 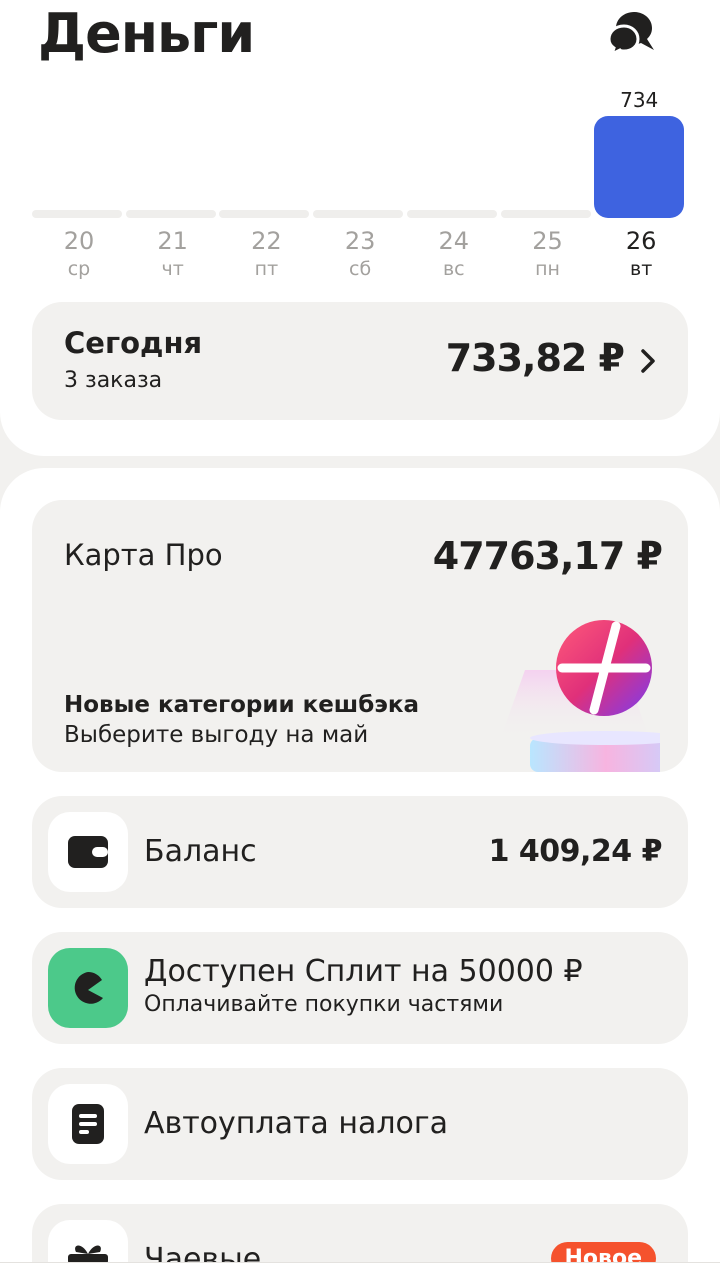 I want to click on chart-weekday: пн, so click(x=547, y=269).